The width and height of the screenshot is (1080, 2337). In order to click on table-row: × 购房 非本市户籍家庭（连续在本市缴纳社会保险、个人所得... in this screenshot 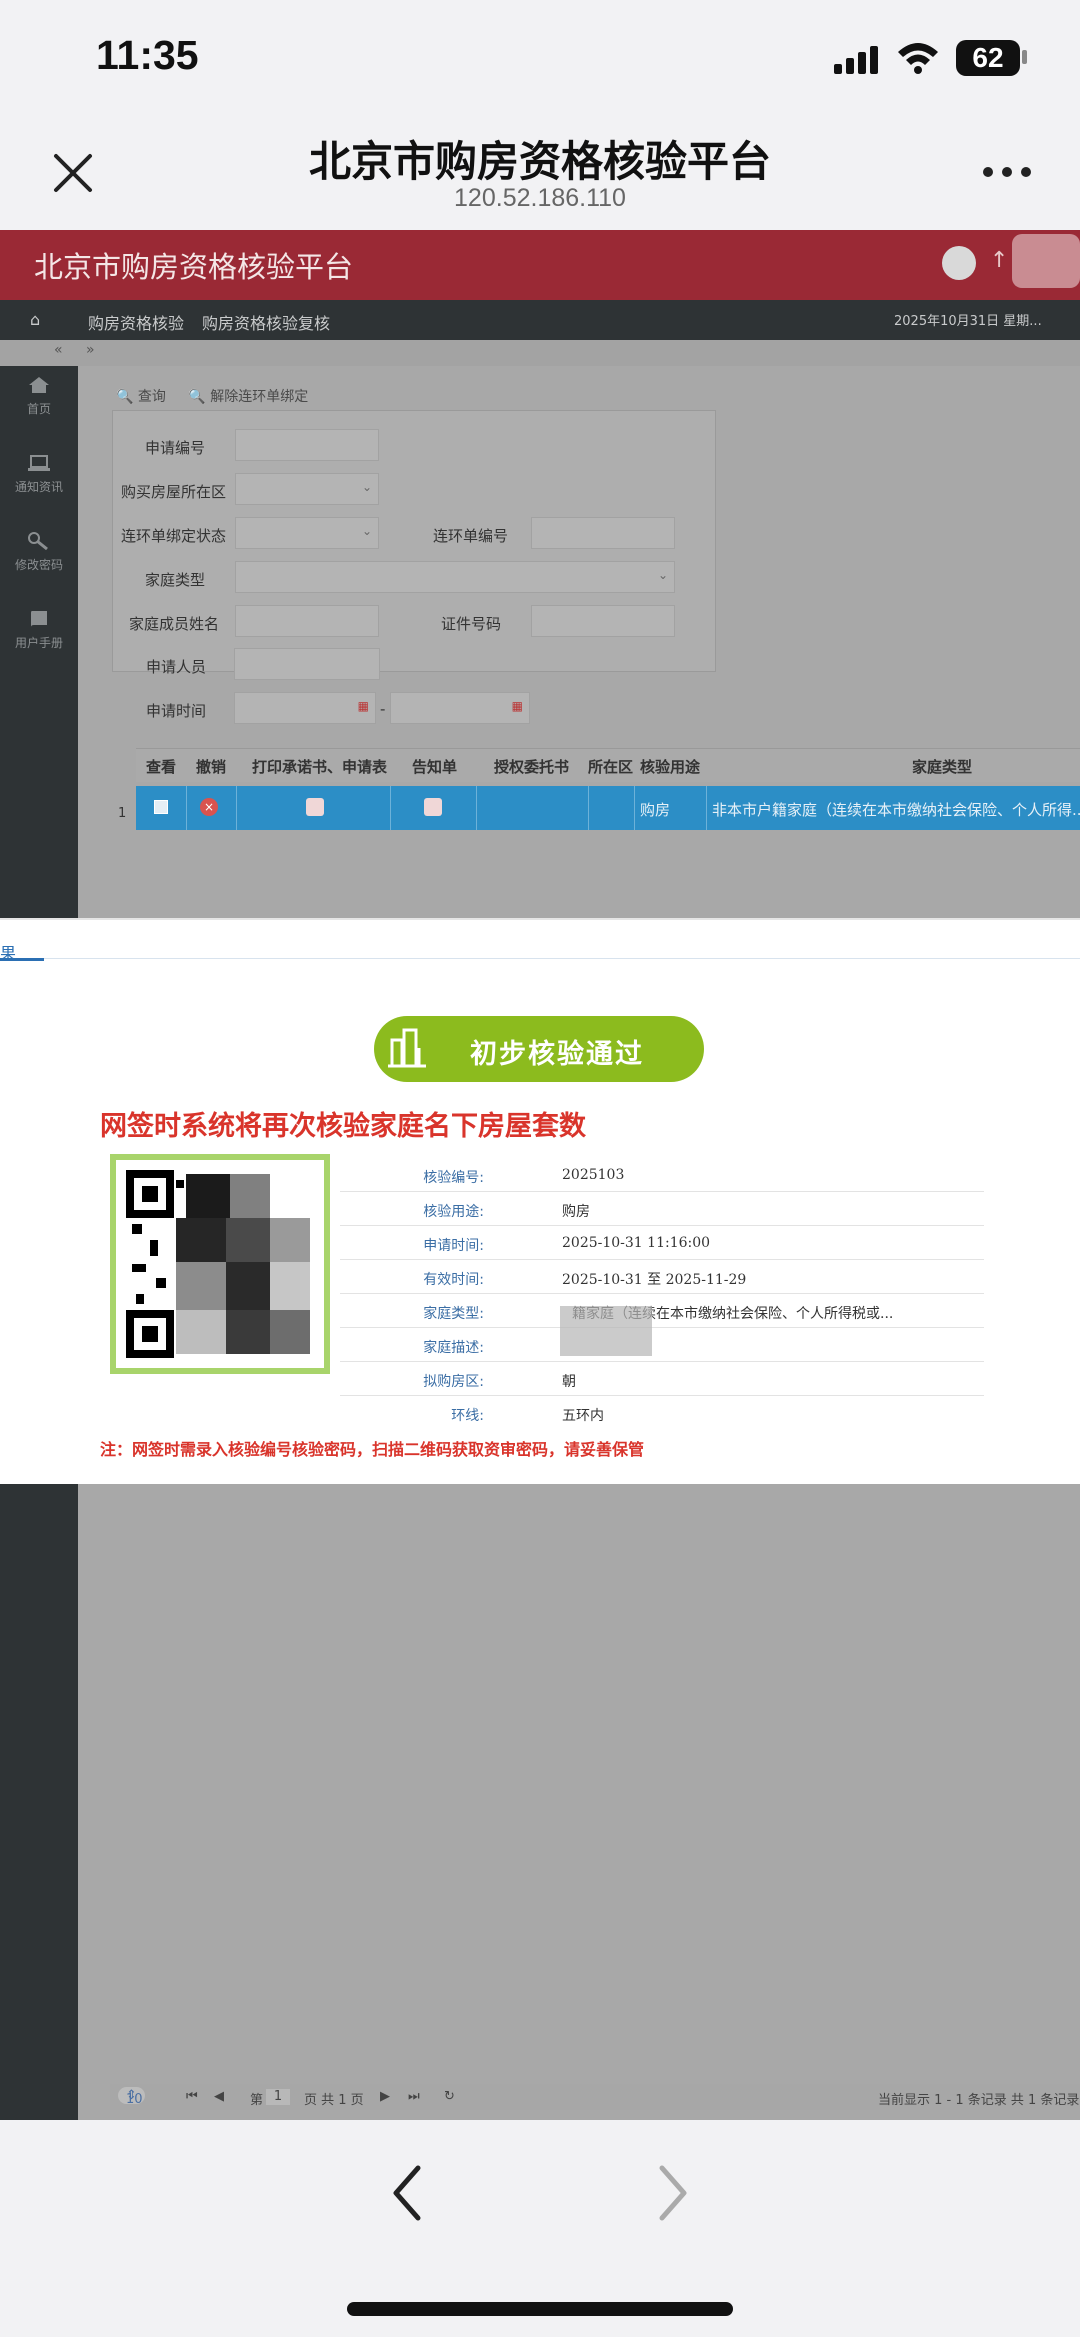, I will do `click(608, 808)`.